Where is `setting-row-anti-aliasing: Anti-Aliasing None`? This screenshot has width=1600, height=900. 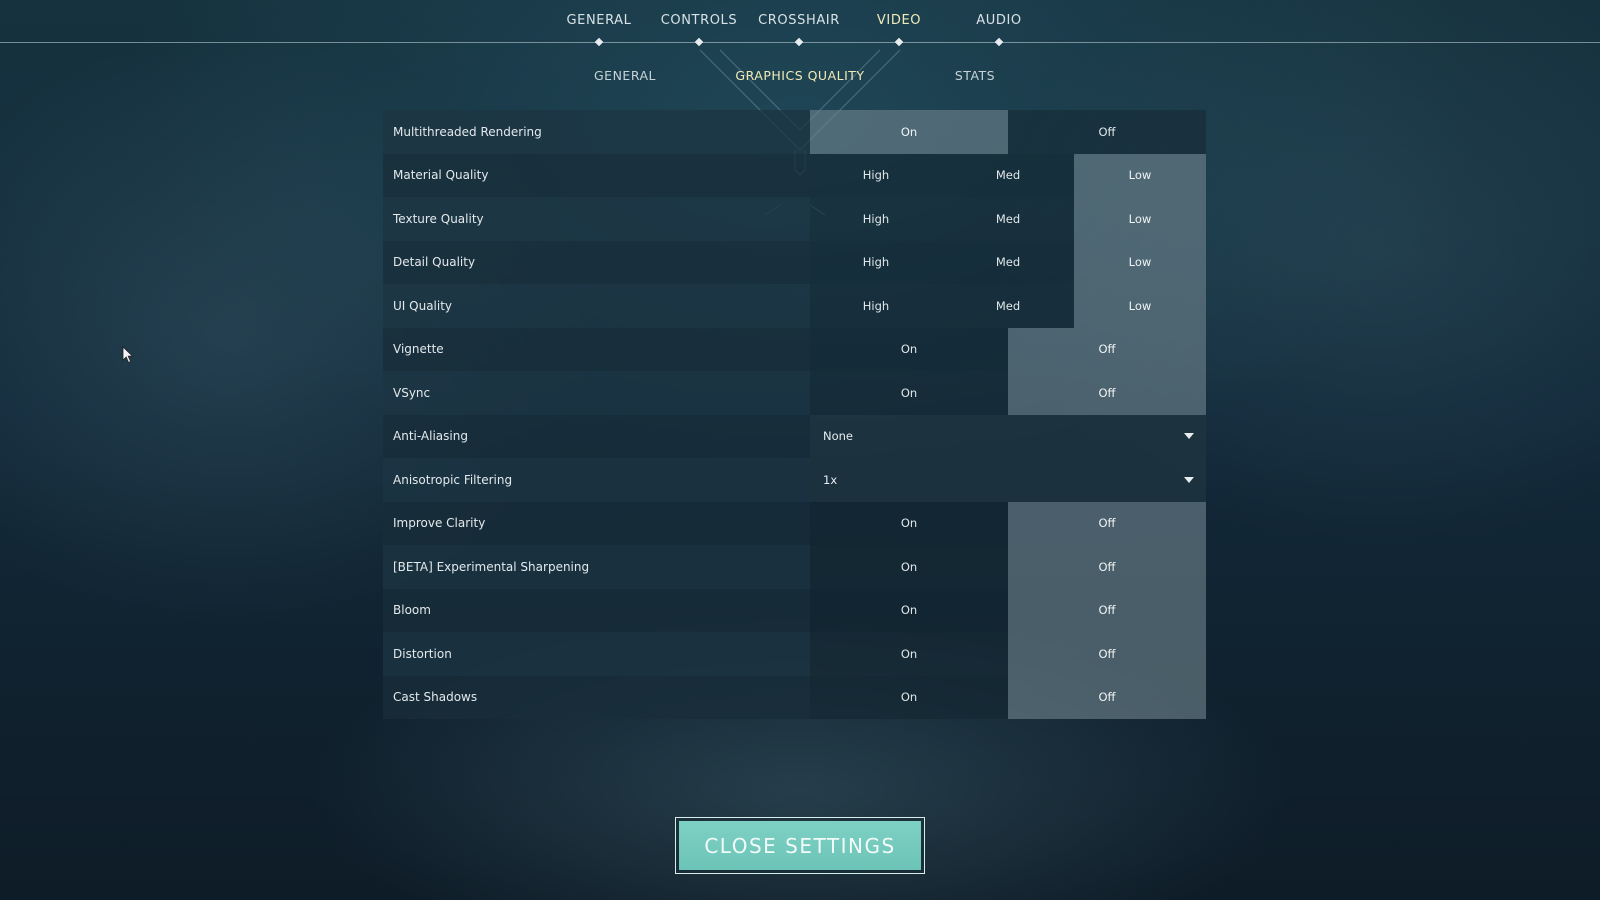
setting-row-anti-aliasing: Anti-Aliasing None is located at coordinates (794, 436).